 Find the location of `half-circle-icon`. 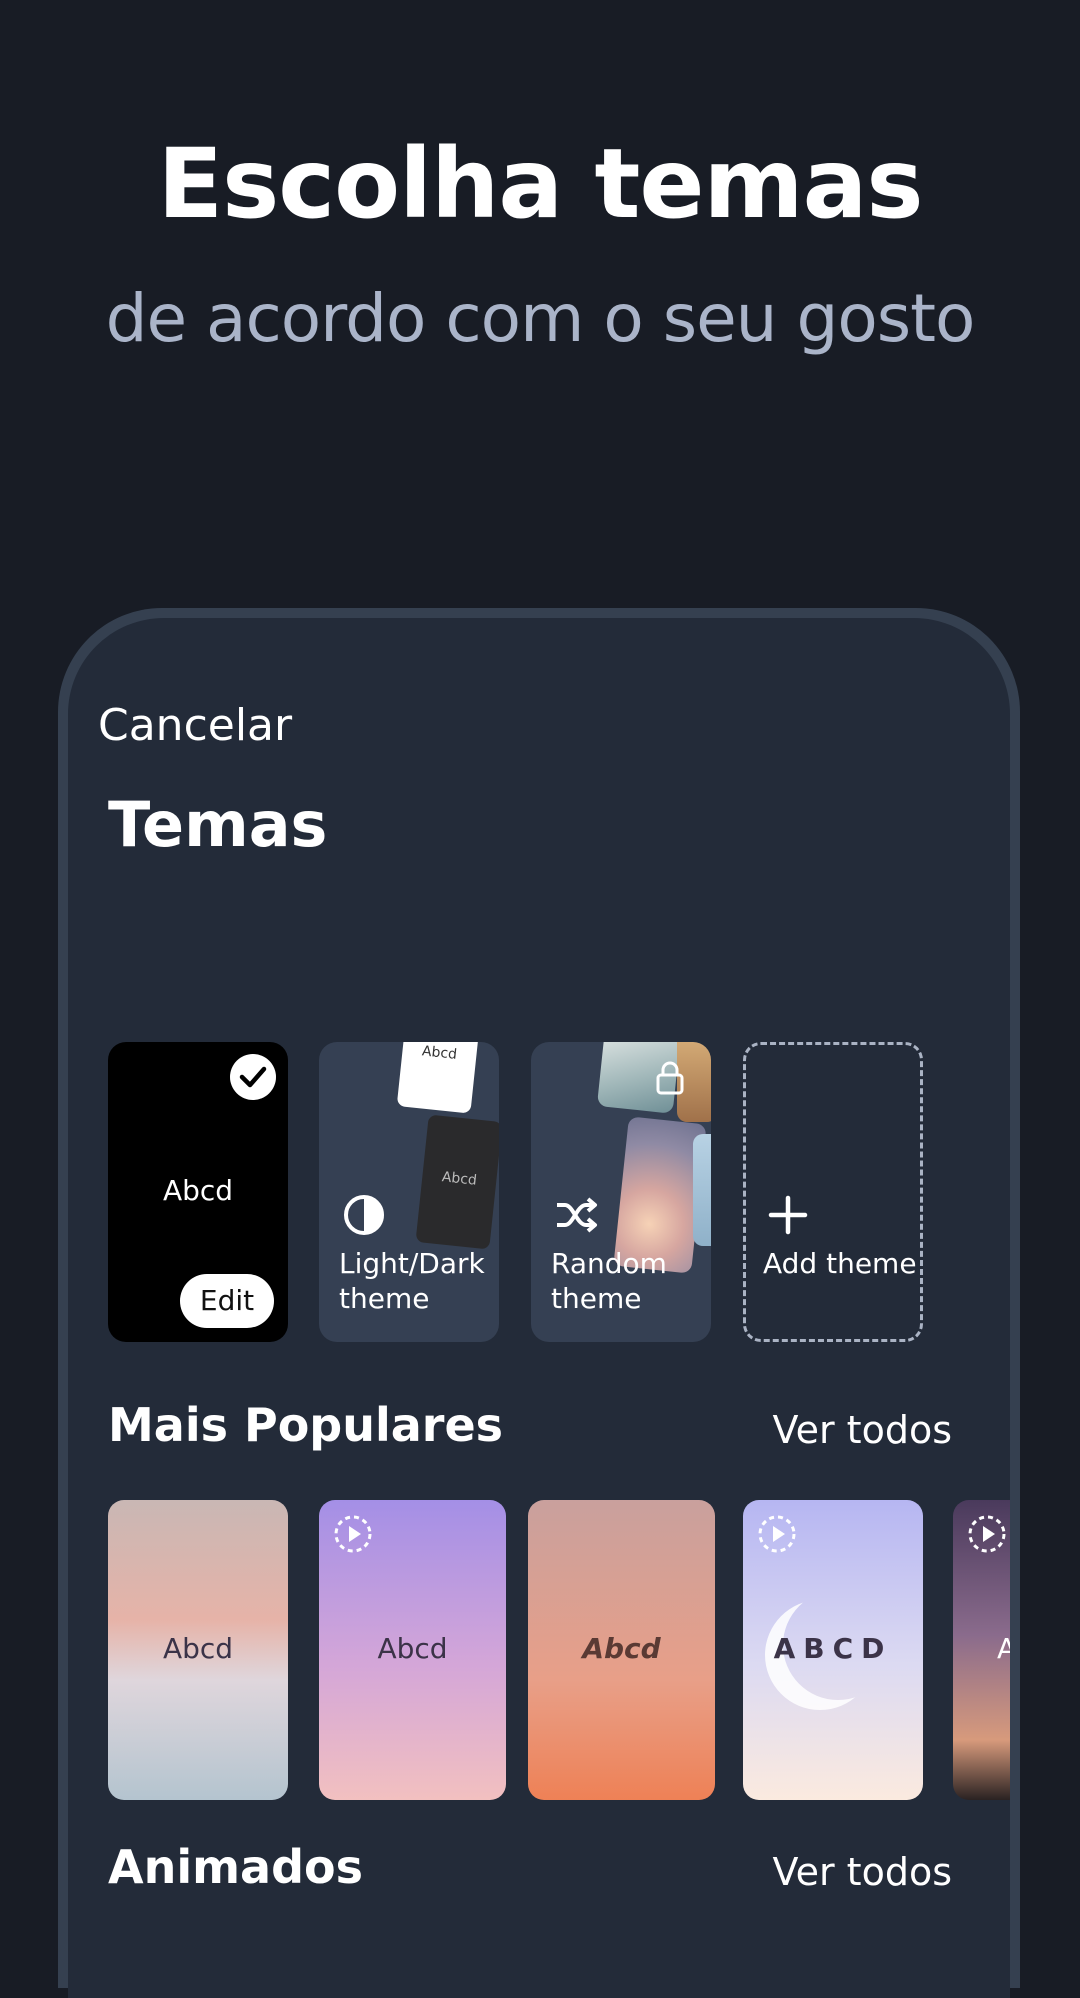

half-circle-icon is located at coordinates (364, 1215).